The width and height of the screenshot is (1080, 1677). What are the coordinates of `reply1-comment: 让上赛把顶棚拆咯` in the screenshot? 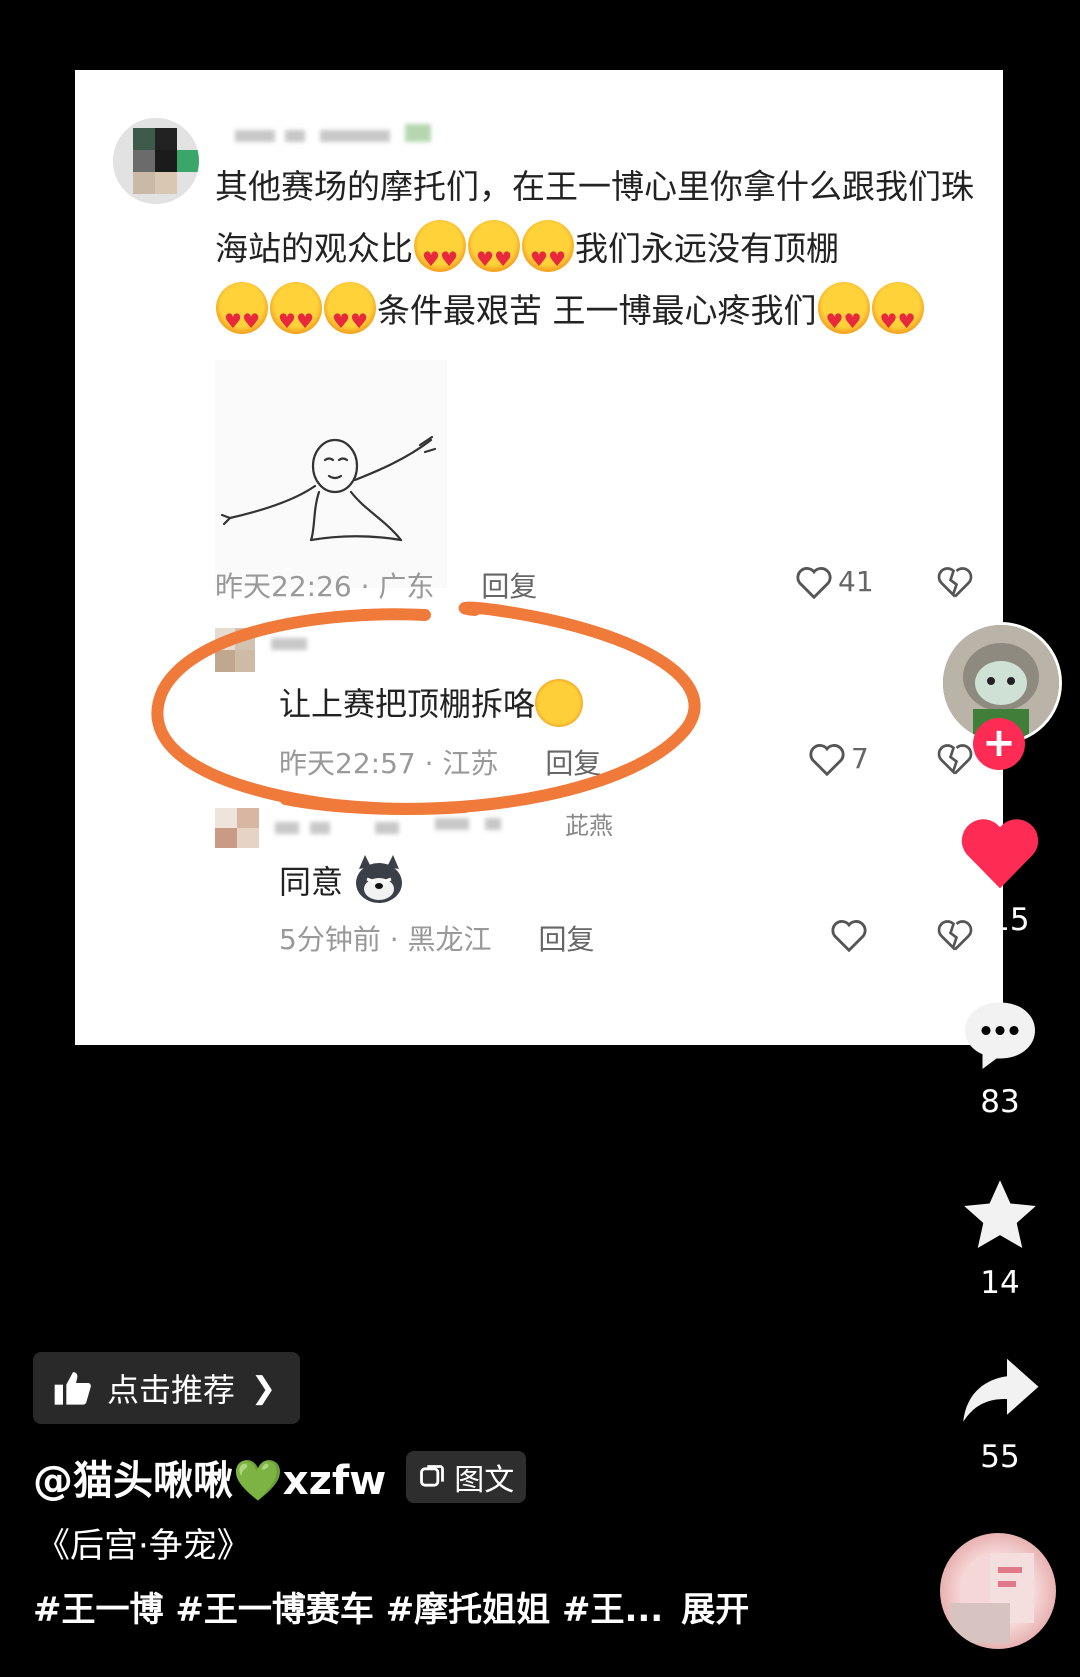 It's located at (431, 703).